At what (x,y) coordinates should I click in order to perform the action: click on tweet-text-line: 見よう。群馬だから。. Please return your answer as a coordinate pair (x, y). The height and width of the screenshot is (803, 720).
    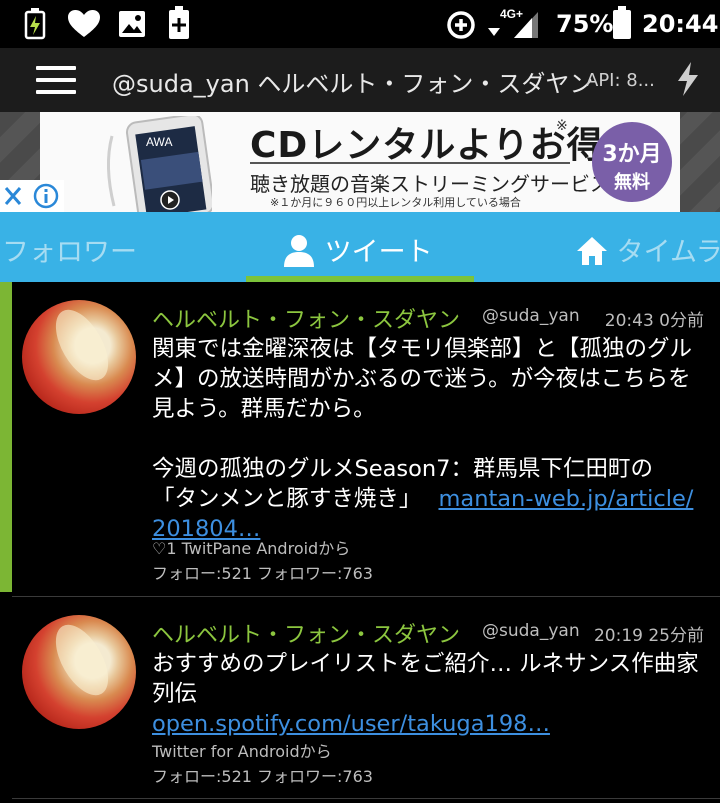
    Looking at the image, I should click on (264, 409).